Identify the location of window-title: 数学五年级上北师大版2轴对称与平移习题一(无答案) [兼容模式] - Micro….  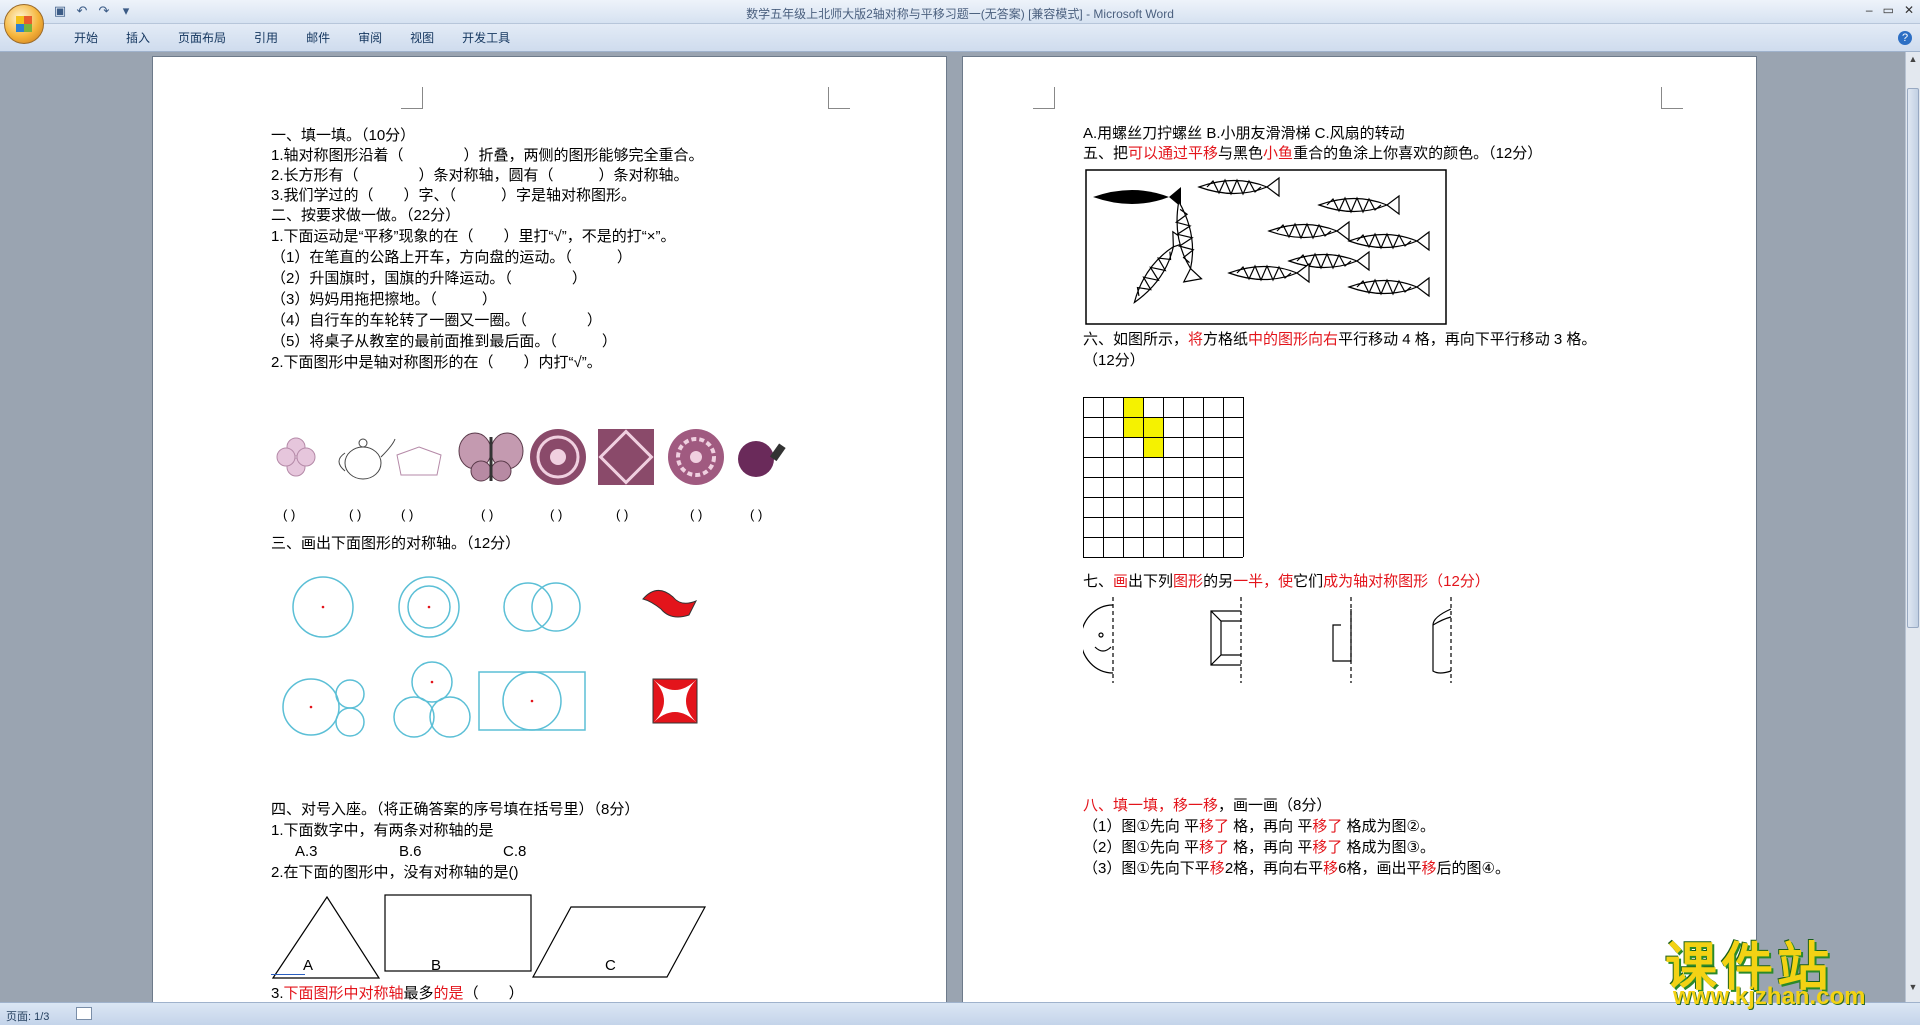
(960, 14).